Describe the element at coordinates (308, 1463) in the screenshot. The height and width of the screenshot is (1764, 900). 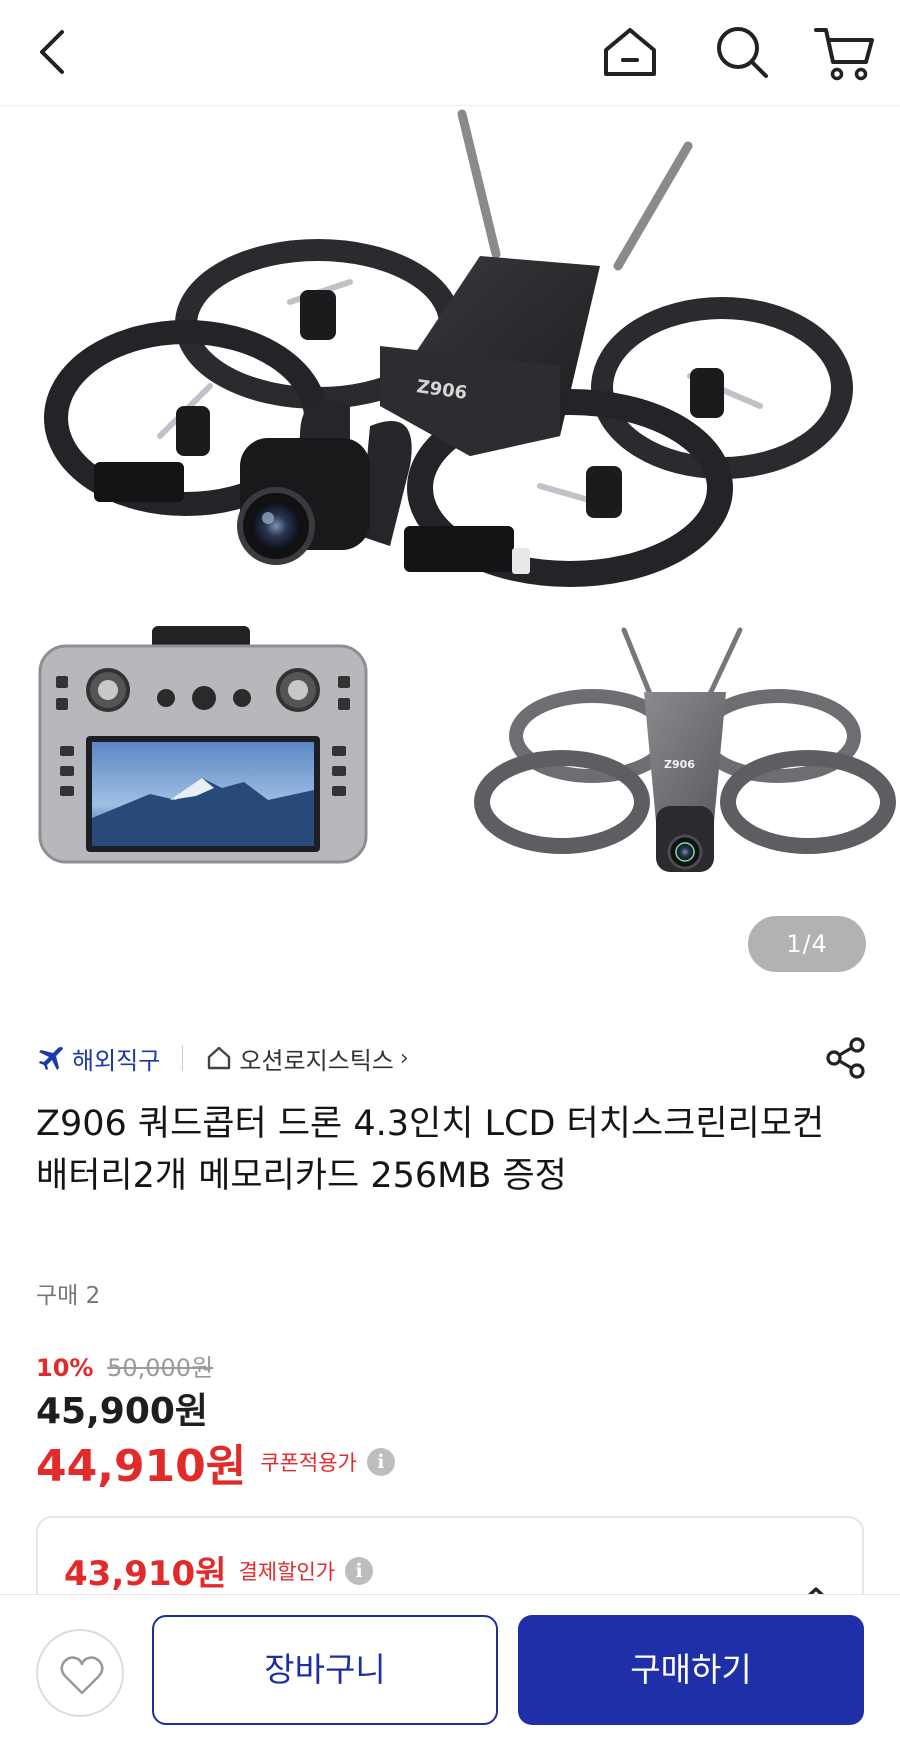
I see `coupon-price-label: 쿠폰적용가` at that location.